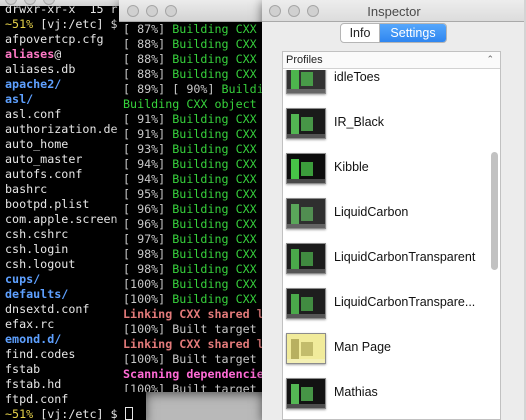  Describe the element at coordinates (391, 60) in the screenshot. I see `profiles-column-header: Profiles ⌃` at that location.